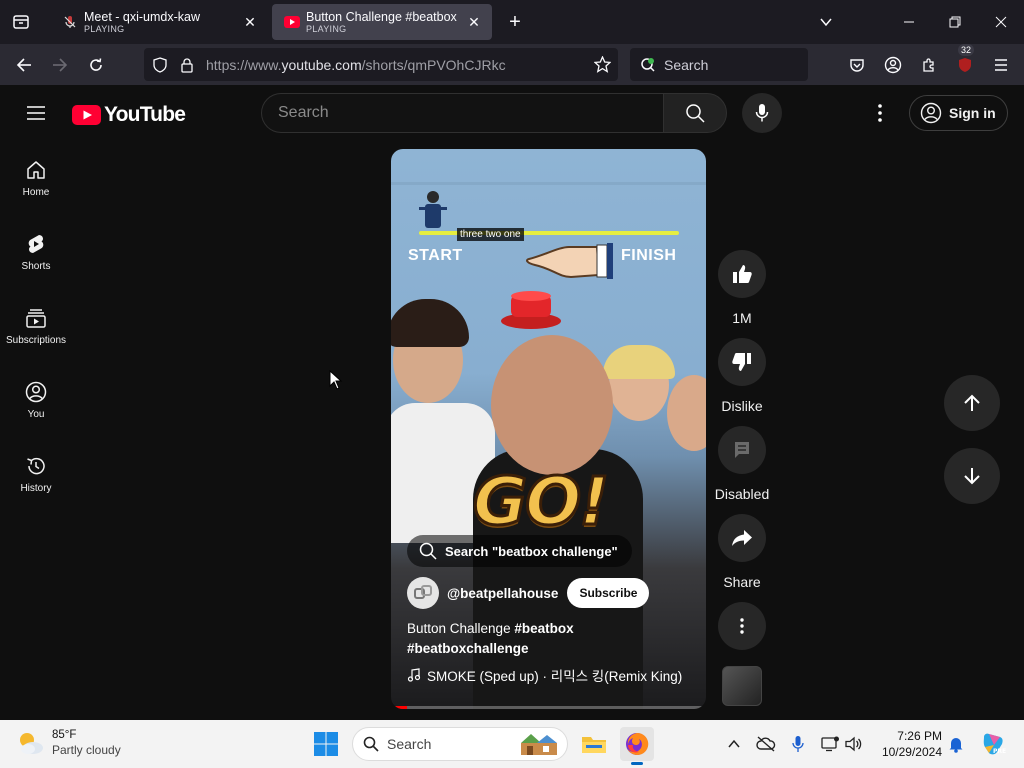  Describe the element at coordinates (468, 648) in the screenshot. I see `hashtag-link: #beatboxchallenge` at that location.